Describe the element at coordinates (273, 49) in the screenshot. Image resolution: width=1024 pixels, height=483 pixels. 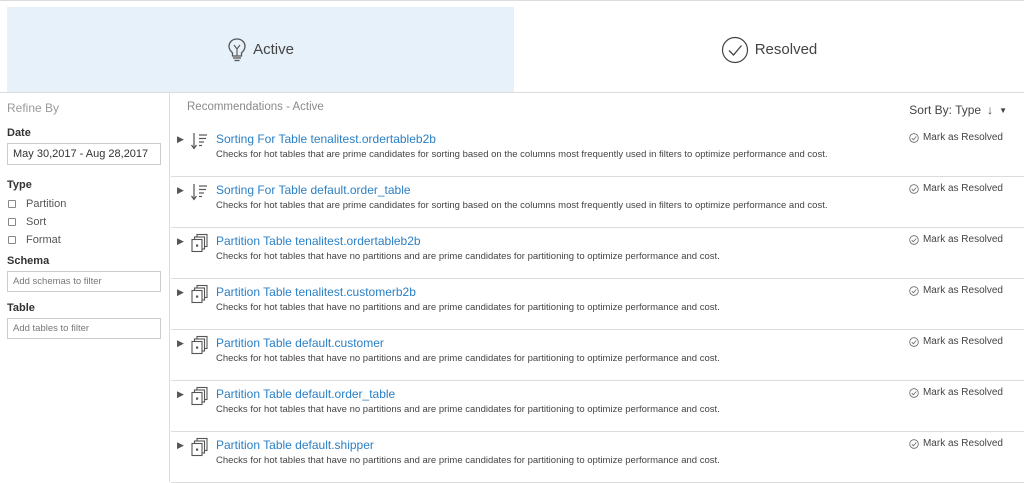
I see `tab-active-label: Active` at that location.